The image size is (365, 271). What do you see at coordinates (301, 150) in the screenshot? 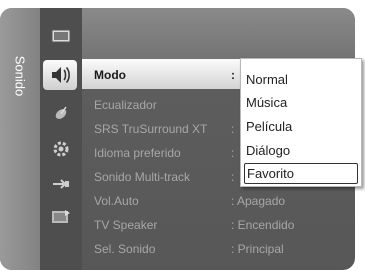
I see `option-dialogo: Diálogo` at bounding box center [301, 150].